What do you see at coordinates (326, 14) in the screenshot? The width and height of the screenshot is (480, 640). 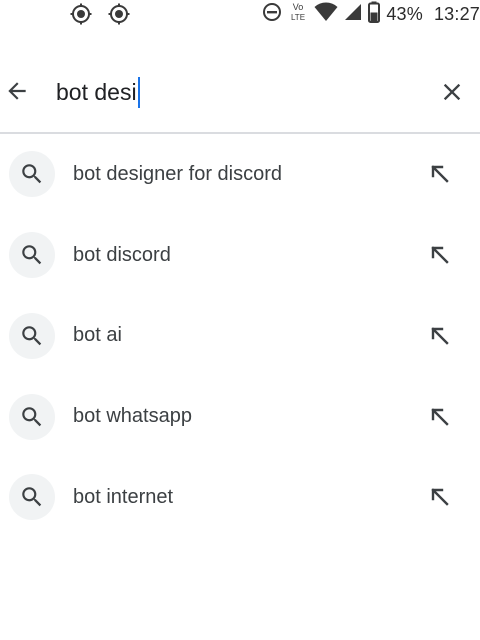 I see `wifi-icon` at bounding box center [326, 14].